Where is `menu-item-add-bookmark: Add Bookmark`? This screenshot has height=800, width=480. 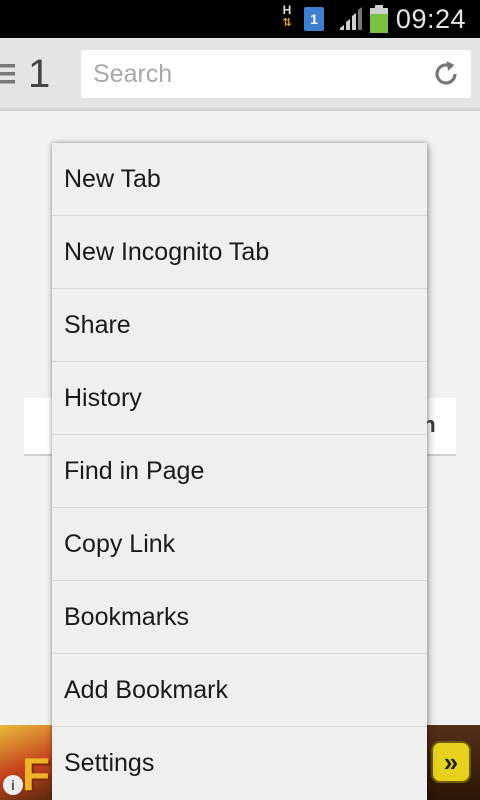 menu-item-add-bookmark: Add Bookmark is located at coordinates (239, 690).